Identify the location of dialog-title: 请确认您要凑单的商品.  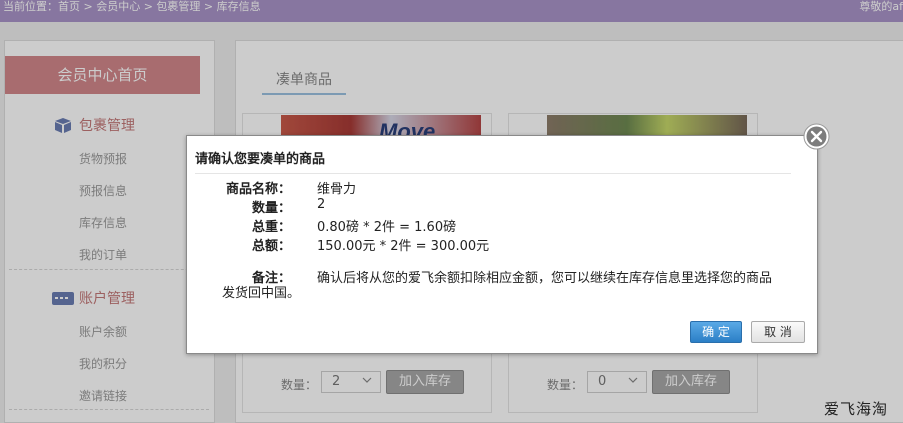
(260, 159).